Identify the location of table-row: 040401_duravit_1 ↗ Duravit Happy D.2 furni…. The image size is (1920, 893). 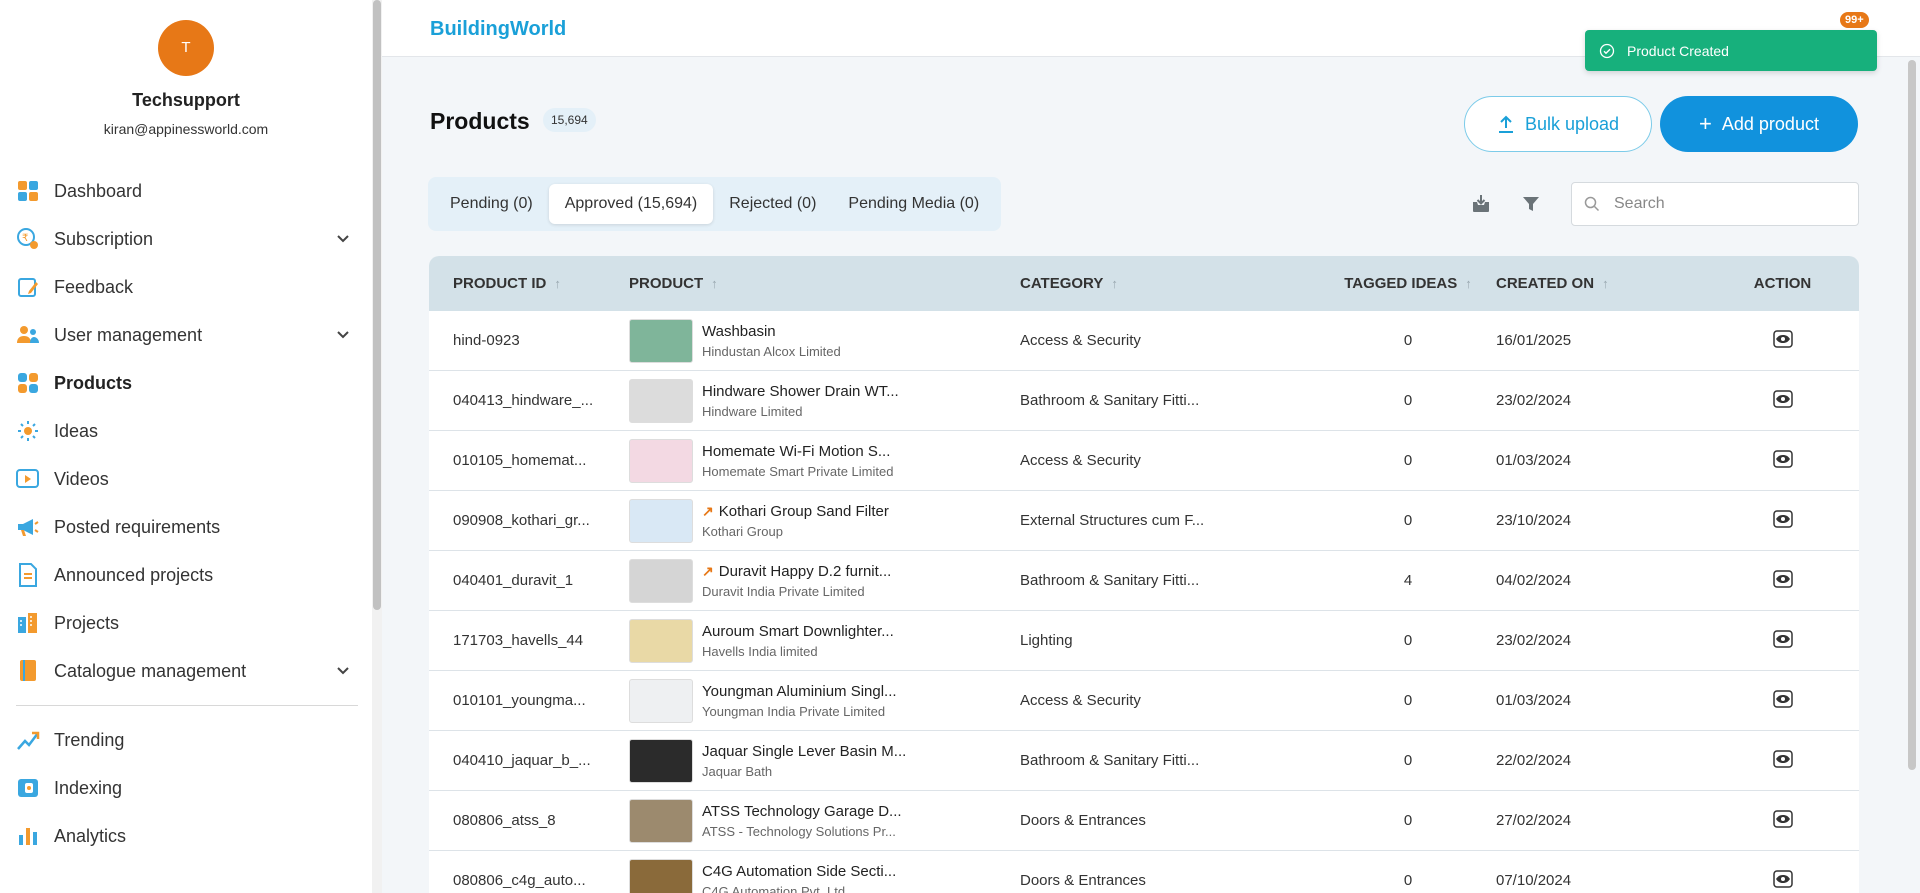
(1144, 581).